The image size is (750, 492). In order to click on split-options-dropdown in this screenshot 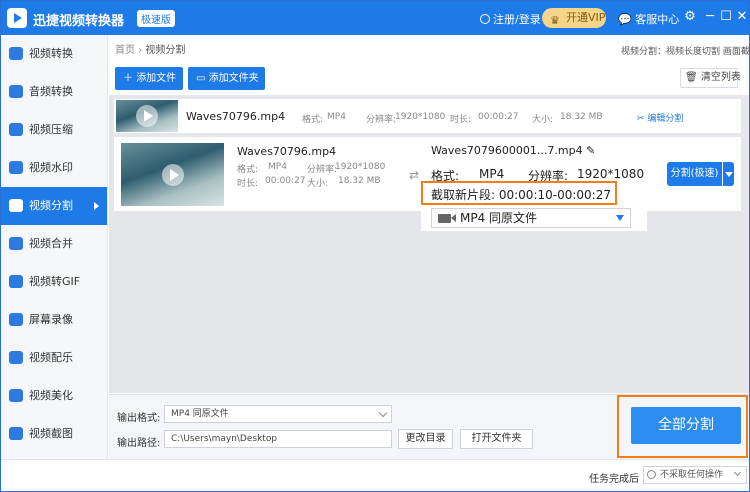, I will do `click(728, 174)`.